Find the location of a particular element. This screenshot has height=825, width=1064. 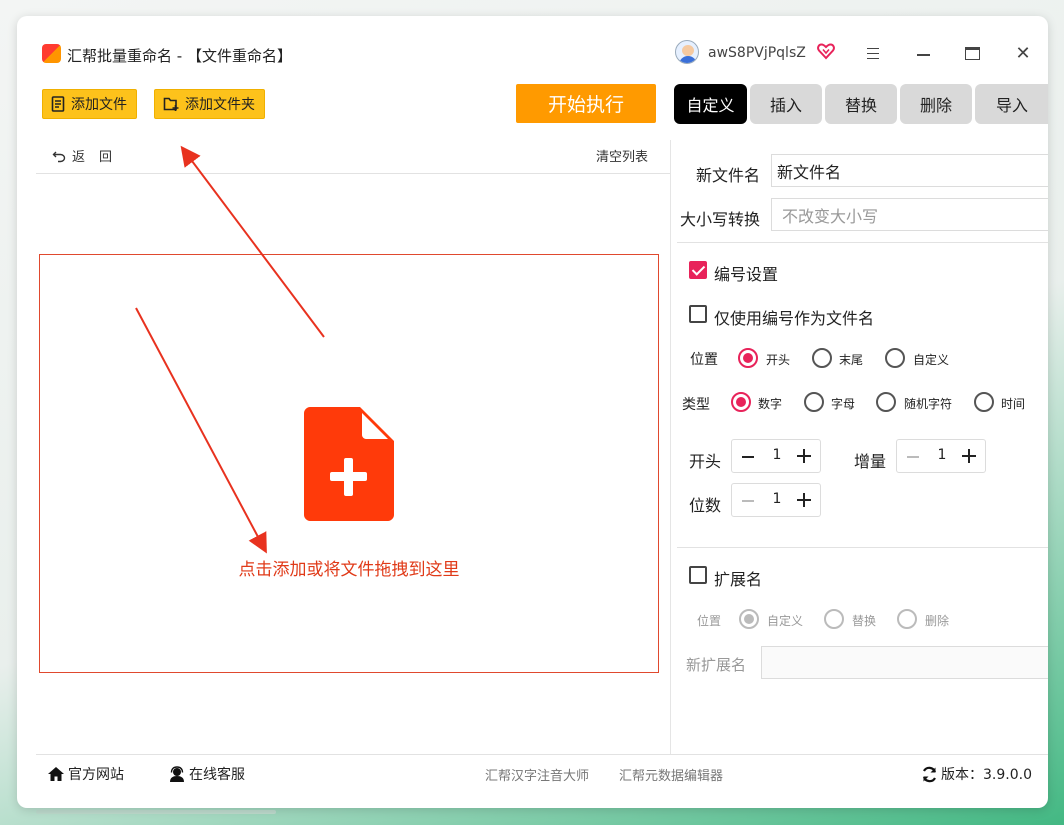

case-select: 不改变大小写 is located at coordinates (909, 214).